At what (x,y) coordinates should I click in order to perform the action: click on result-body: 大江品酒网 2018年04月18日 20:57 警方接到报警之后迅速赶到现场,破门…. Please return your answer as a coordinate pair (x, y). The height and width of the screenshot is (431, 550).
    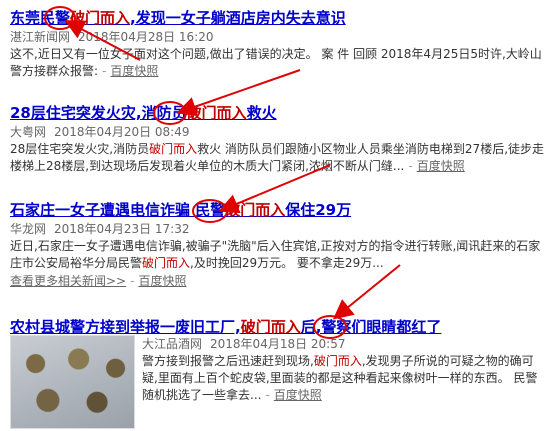
    Looking at the image, I should click on (343, 369).